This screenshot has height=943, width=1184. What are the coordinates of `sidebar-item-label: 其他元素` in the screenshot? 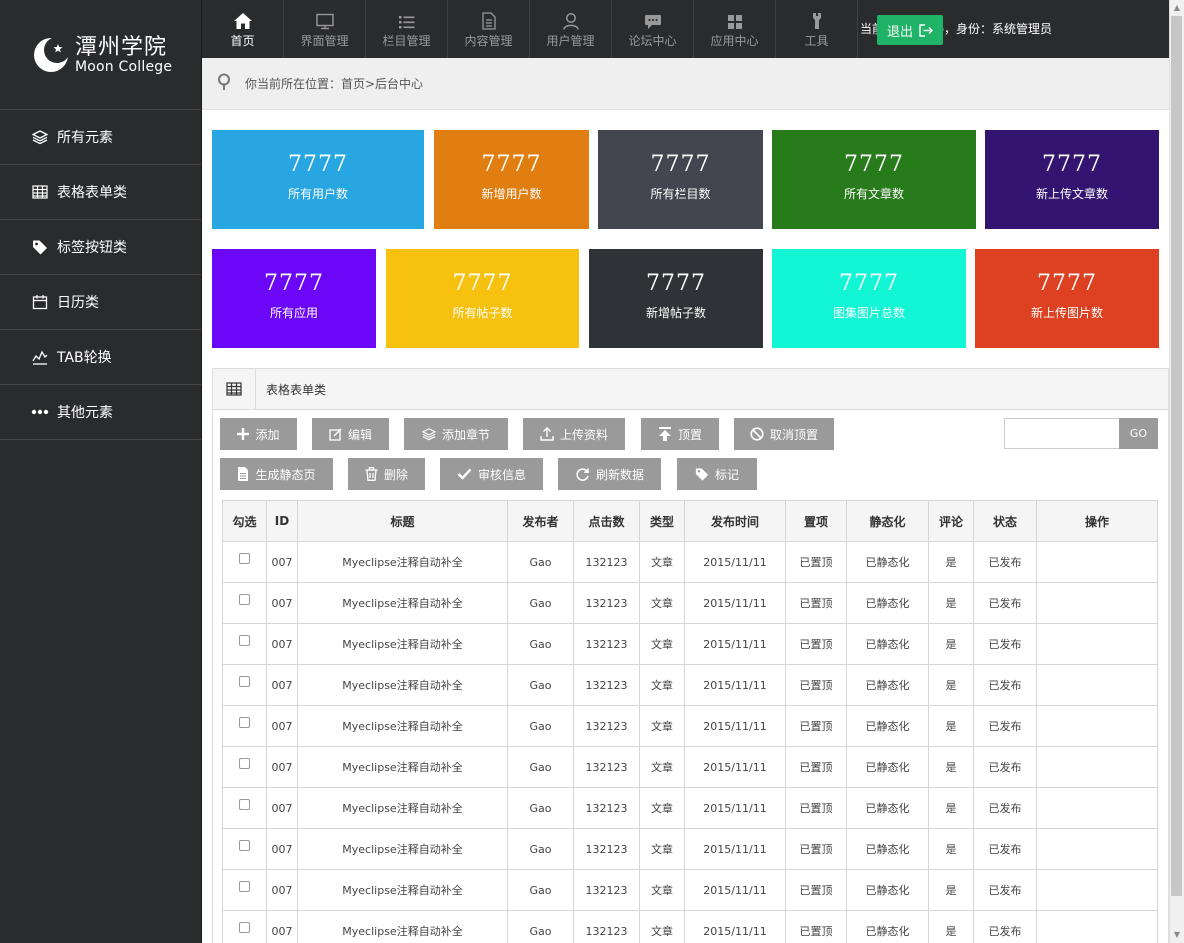 It's located at (85, 413).